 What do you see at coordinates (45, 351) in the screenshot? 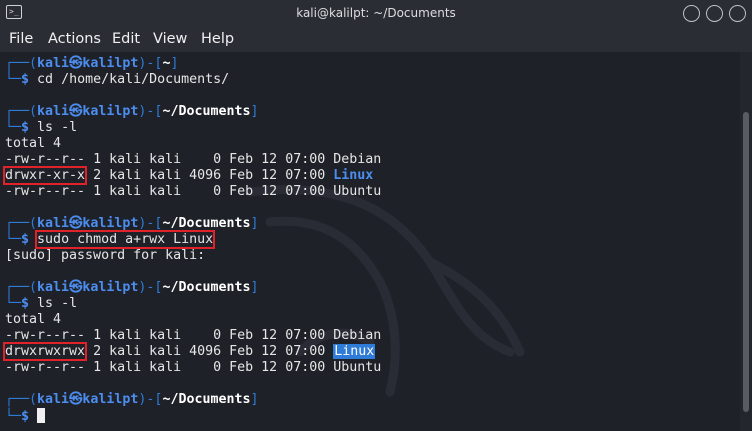
I see `permission-highlight: drwxrwxrwx` at bounding box center [45, 351].